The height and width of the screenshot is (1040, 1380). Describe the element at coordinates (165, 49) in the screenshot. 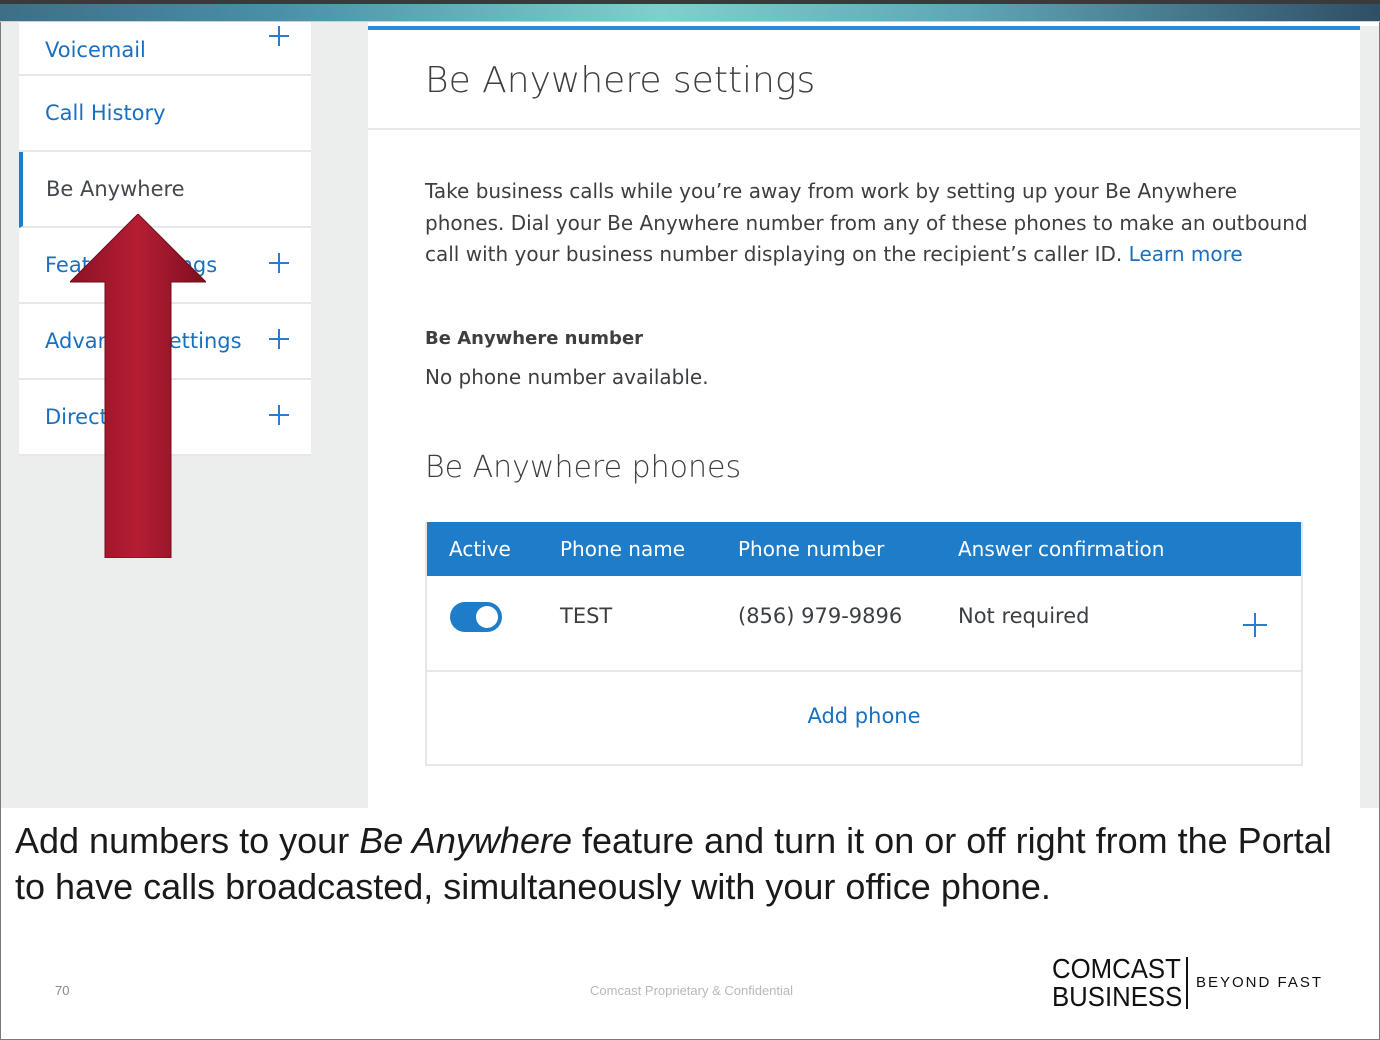

I see `sidebar-item-voicemail: Voicemail` at that location.